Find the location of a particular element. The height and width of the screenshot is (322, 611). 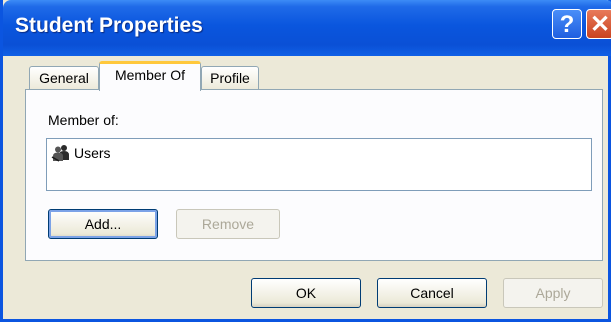

close-button: ✕ is located at coordinates (598, 24).